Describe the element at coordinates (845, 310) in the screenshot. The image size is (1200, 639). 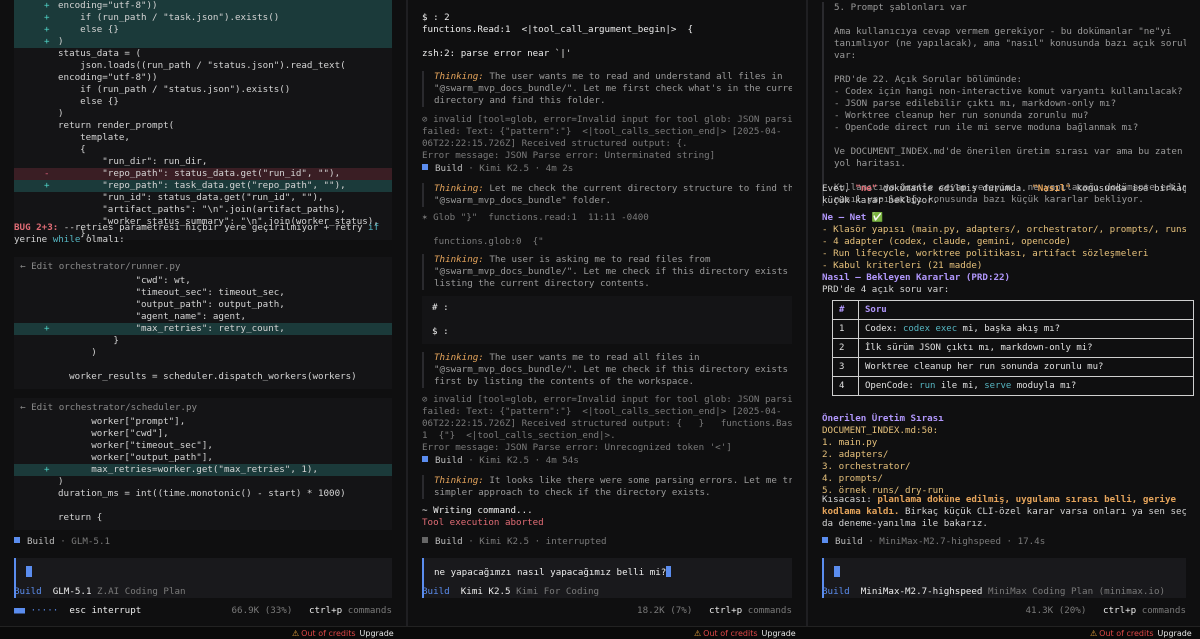
I see `table-header-number: #` at that location.